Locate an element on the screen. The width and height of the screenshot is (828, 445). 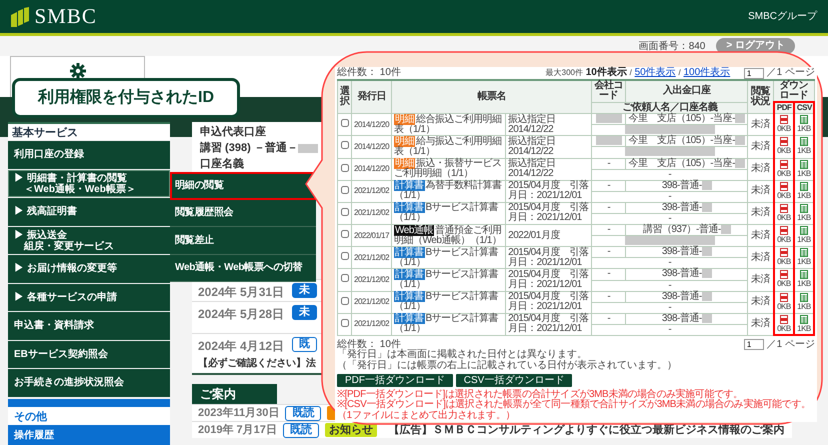
document-type-tag: 明細 is located at coordinates (405, 141).